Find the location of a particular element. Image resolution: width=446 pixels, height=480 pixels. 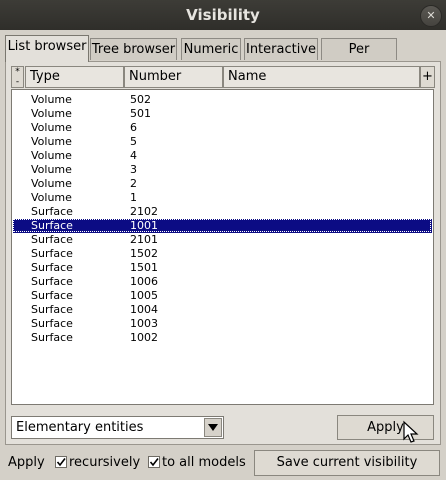

list-item: Volume 2 is located at coordinates (222, 184).